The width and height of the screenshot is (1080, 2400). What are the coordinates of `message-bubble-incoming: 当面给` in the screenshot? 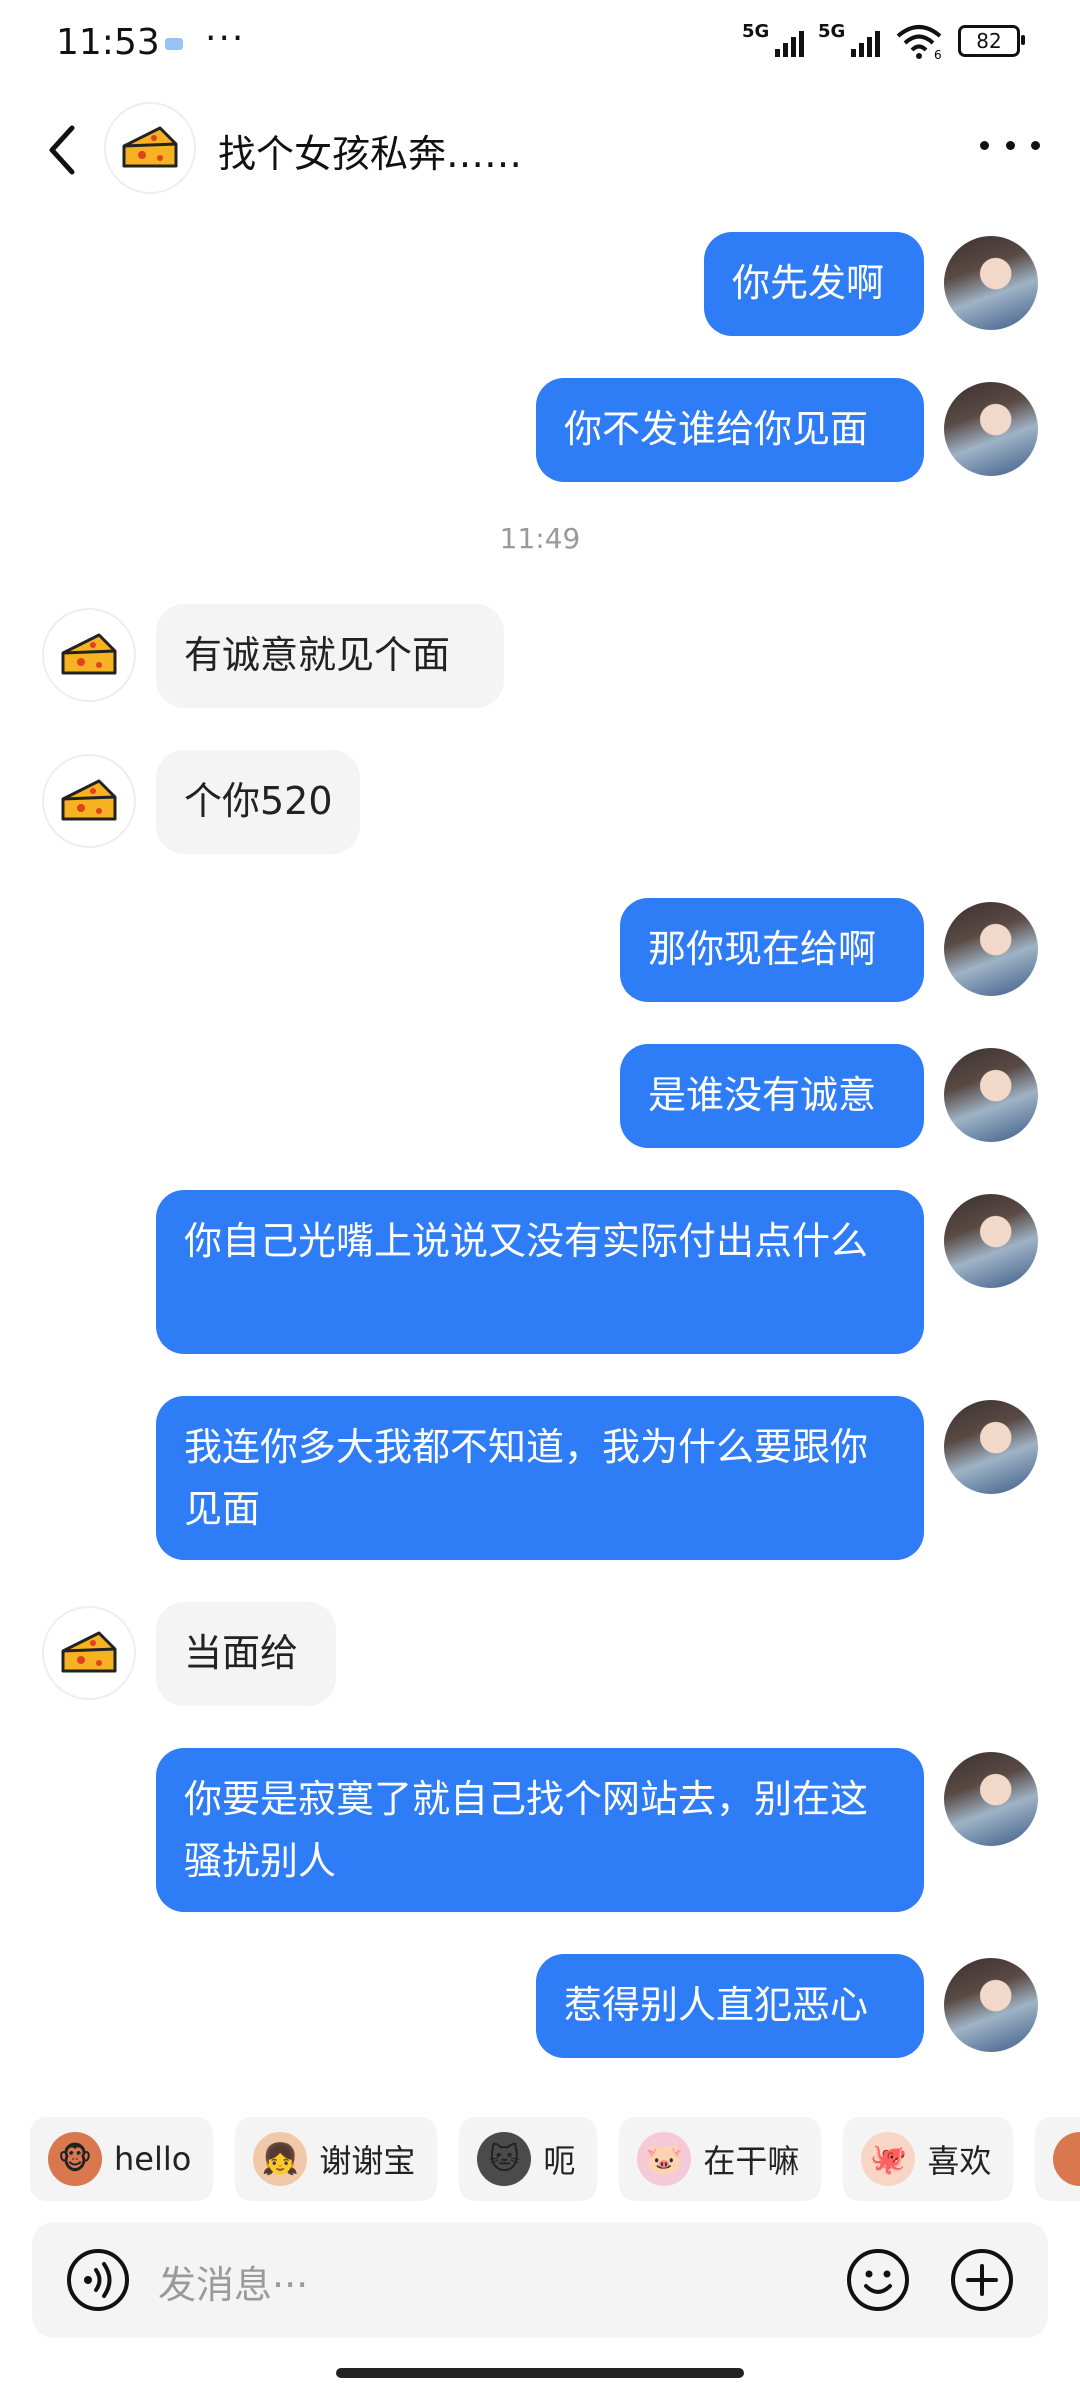 It's located at (246, 1654).